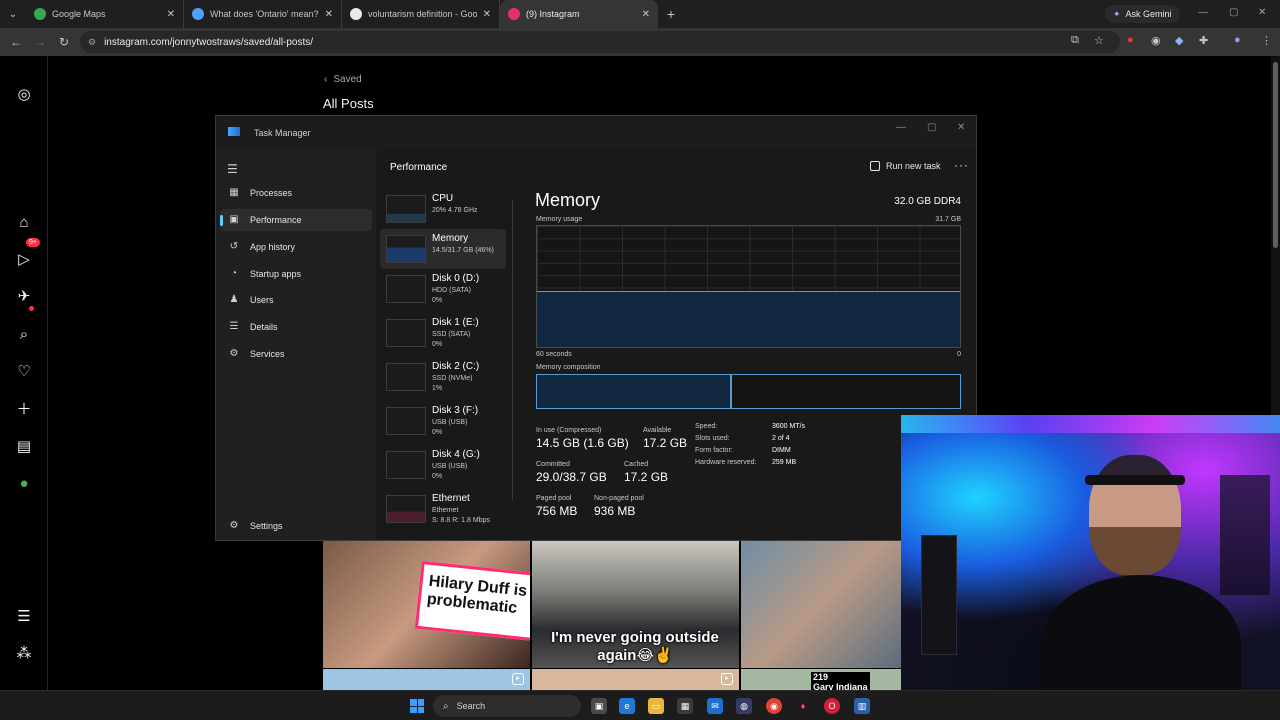  I want to click on browser-menu-icon: ⋮, so click(1266, 40).